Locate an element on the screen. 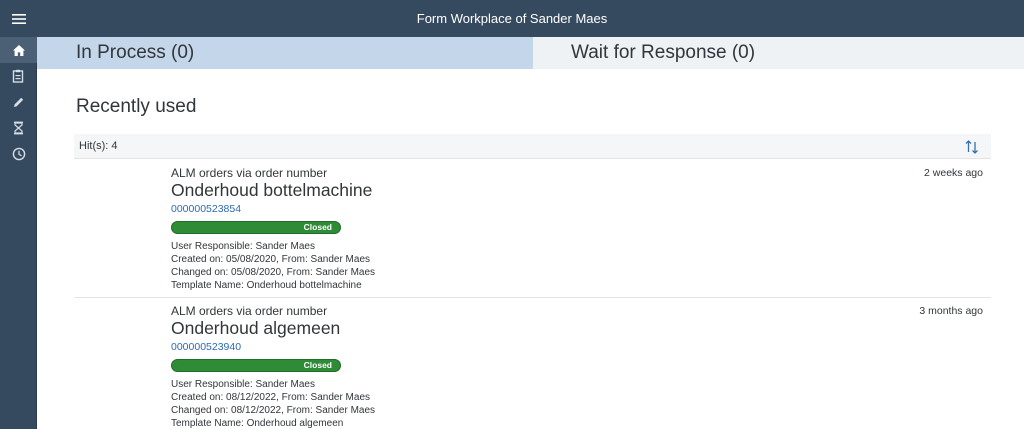 This screenshot has width=1024, height=429. history-icon is located at coordinates (18, 154).